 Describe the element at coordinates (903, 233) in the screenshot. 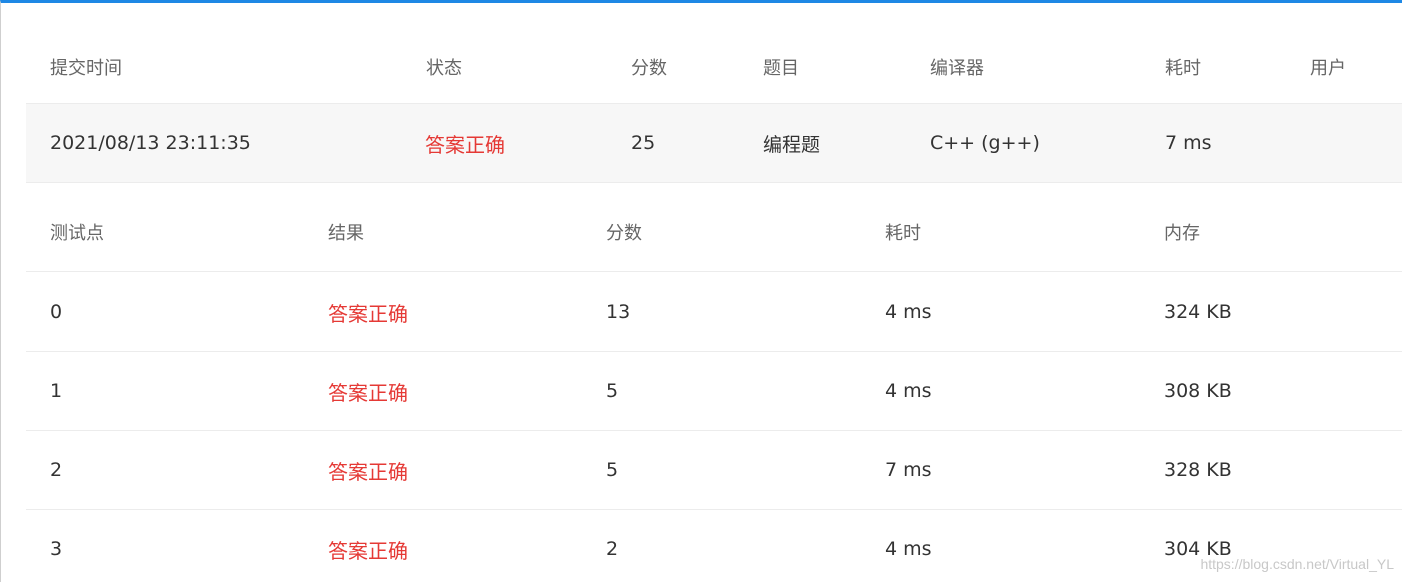

I see `header-case-elapsed: 耗时` at that location.